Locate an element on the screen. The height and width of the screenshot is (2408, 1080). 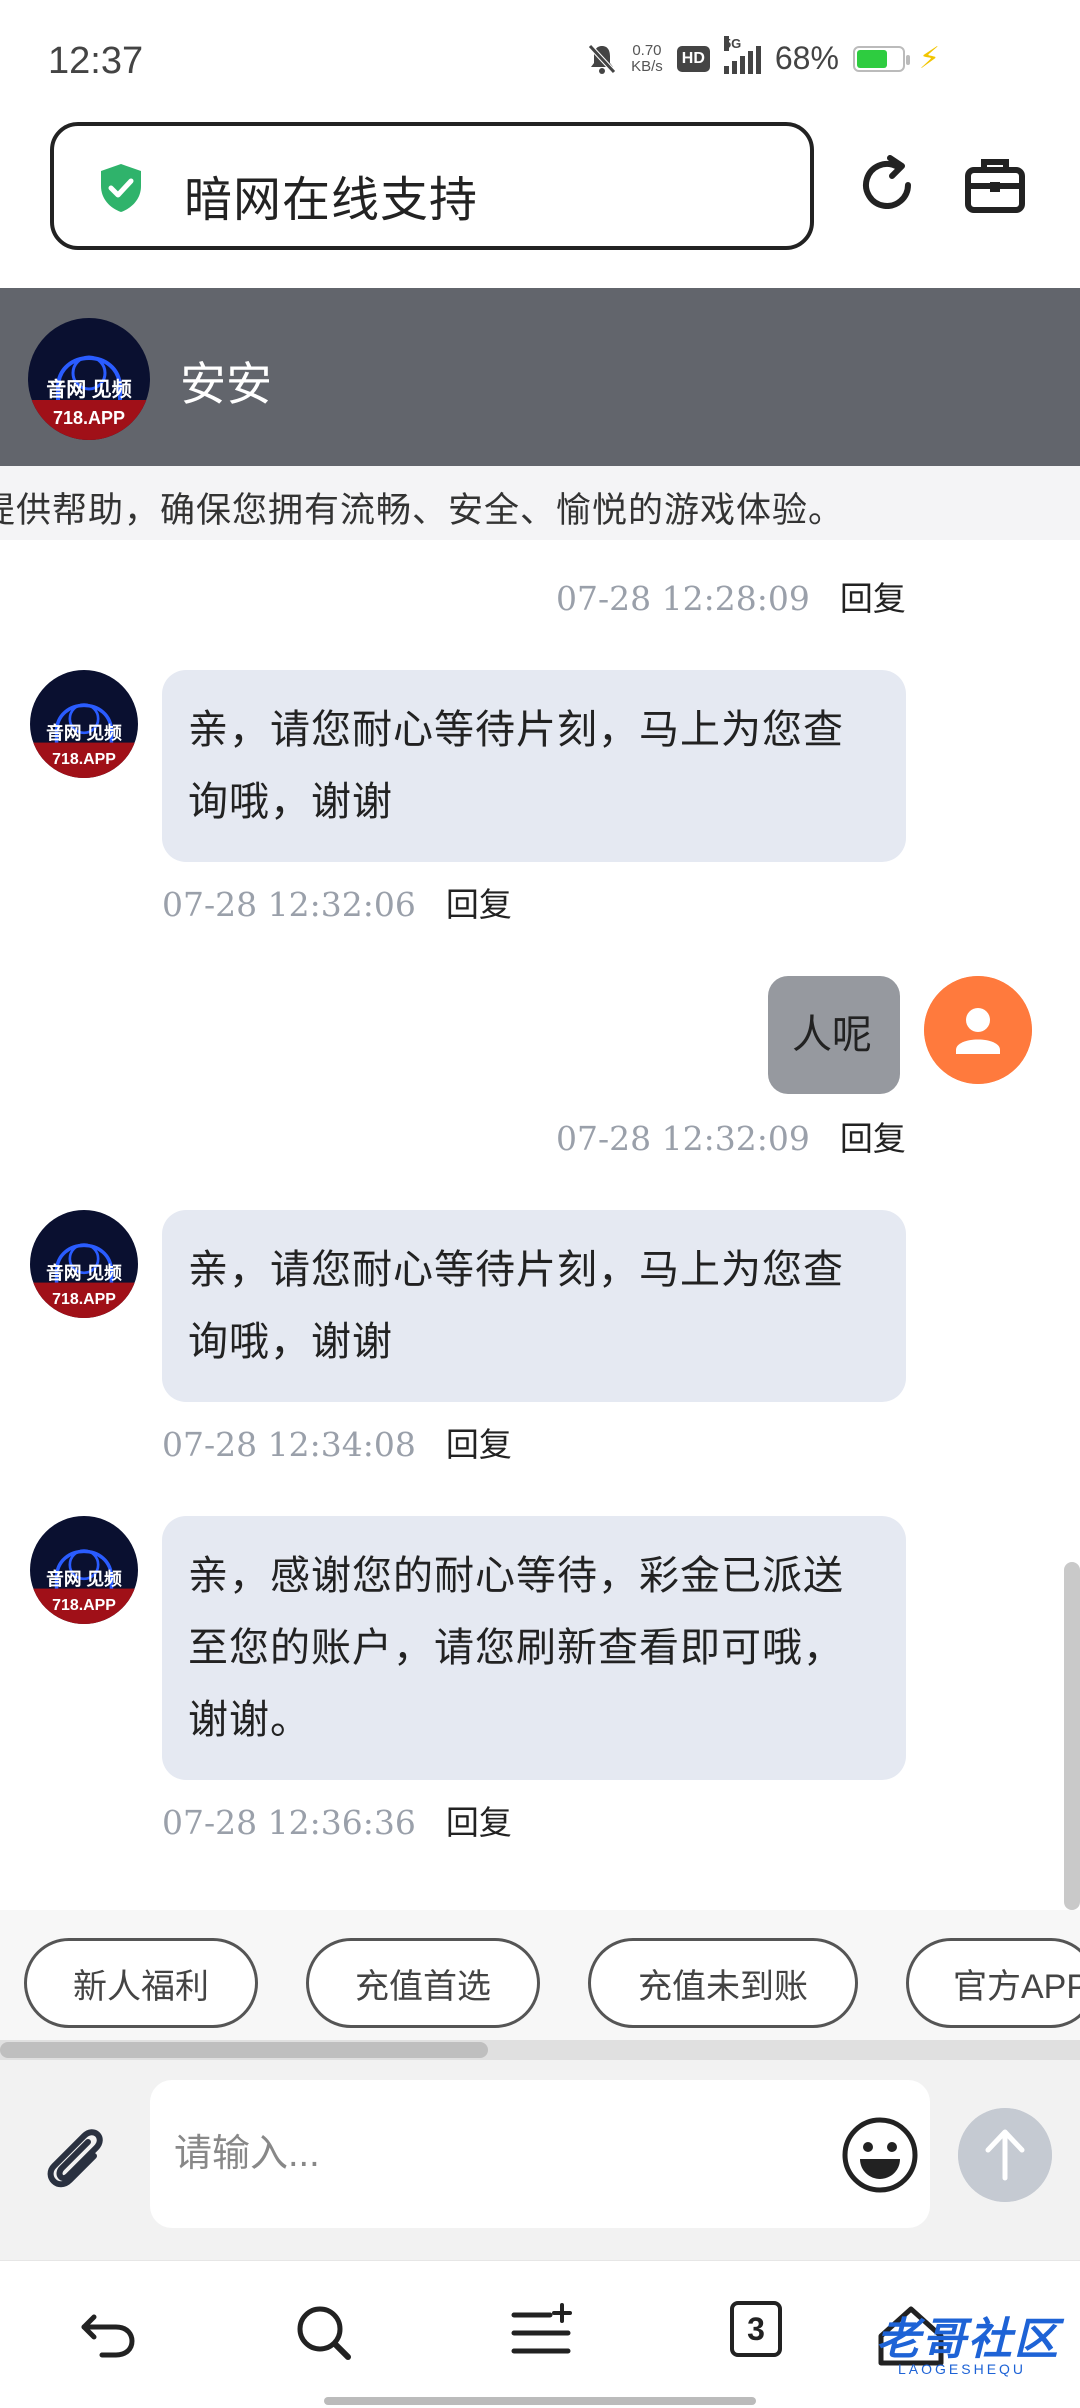
send-arrow-icon is located at coordinates (1005, 2155).